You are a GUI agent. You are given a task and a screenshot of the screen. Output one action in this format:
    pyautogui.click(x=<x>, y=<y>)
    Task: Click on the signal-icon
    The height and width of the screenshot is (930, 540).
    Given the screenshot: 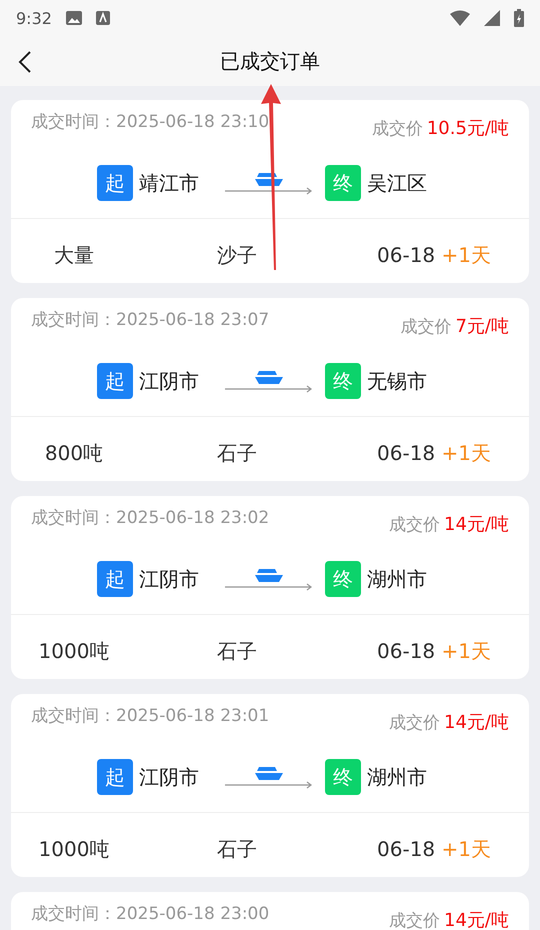 What is the action you would take?
    pyautogui.click(x=492, y=18)
    